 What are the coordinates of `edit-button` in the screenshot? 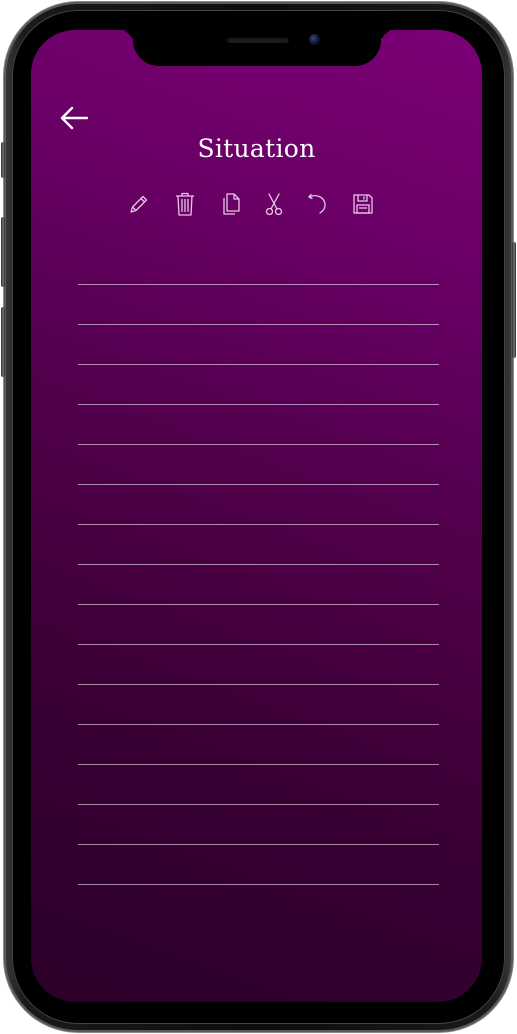 It's located at (139, 204).